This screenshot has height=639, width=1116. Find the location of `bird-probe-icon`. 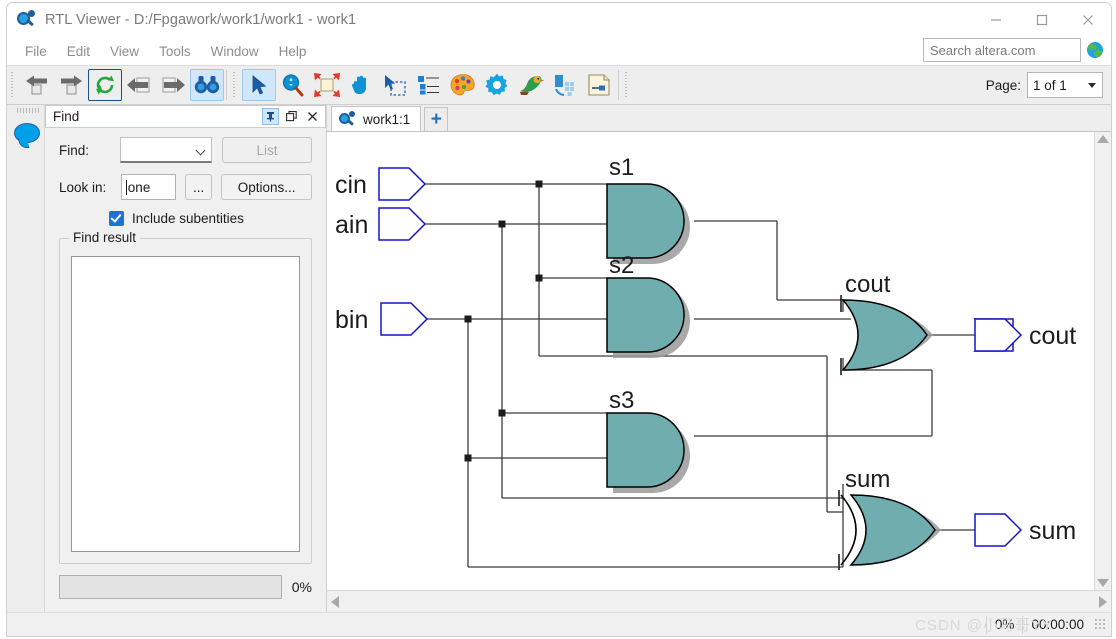

bird-probe-icon is located at coordinates (531, 85).